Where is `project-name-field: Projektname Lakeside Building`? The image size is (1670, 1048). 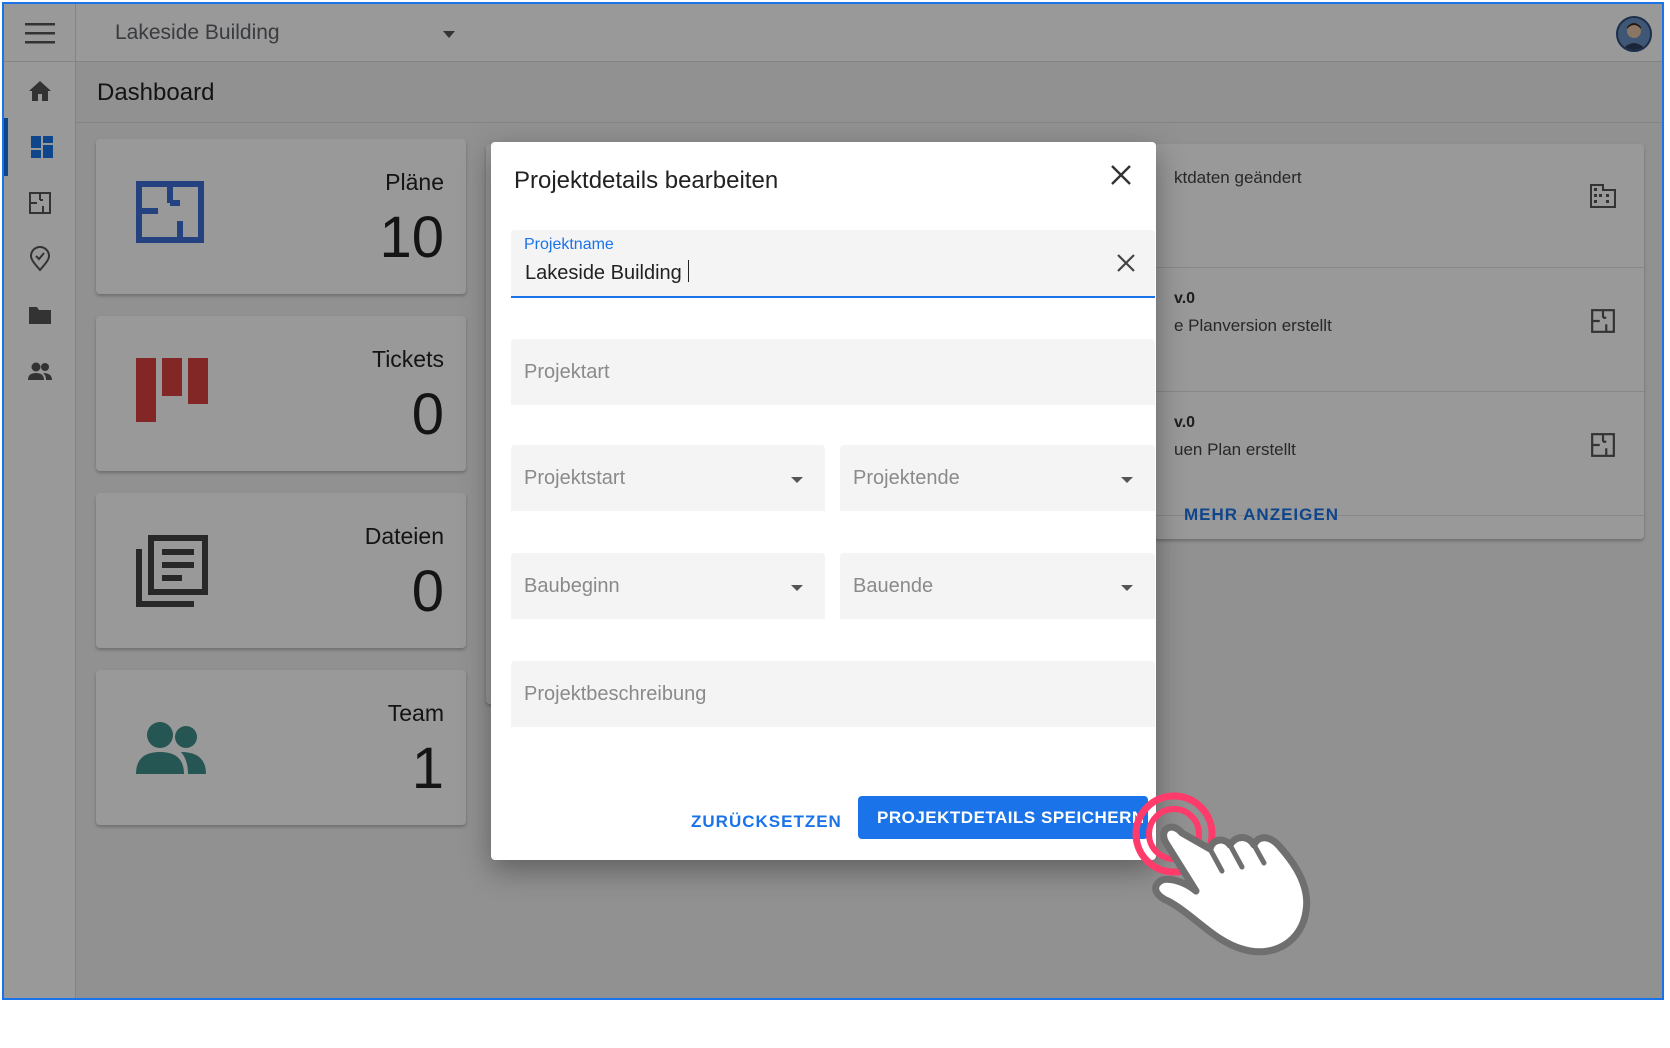 project-name-field: Projektname Lakeside Building is located at coordinates (833, 264).